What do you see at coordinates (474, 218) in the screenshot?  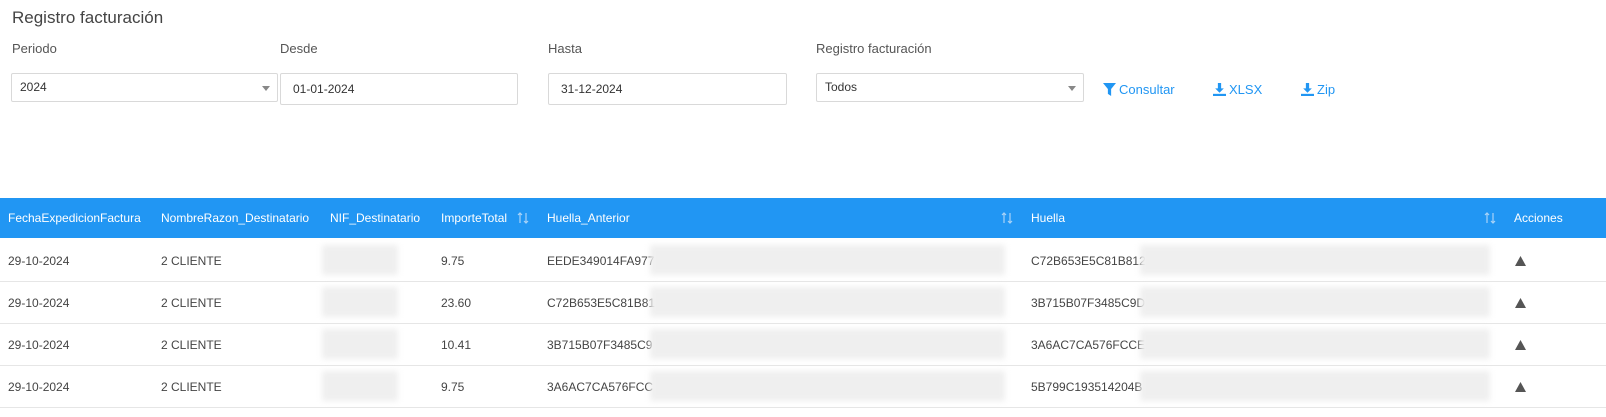 I see `column-header-importe: ImporteTotal` at bounding box center [474, 218].